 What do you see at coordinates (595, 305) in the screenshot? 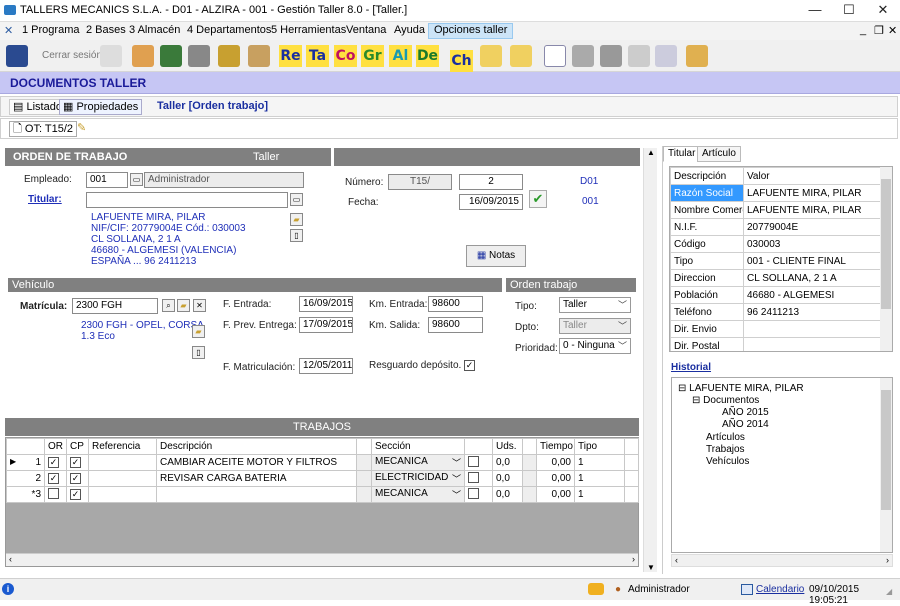
I see `tipo-select: Taller ﹀` at bounding box center [595, 305].